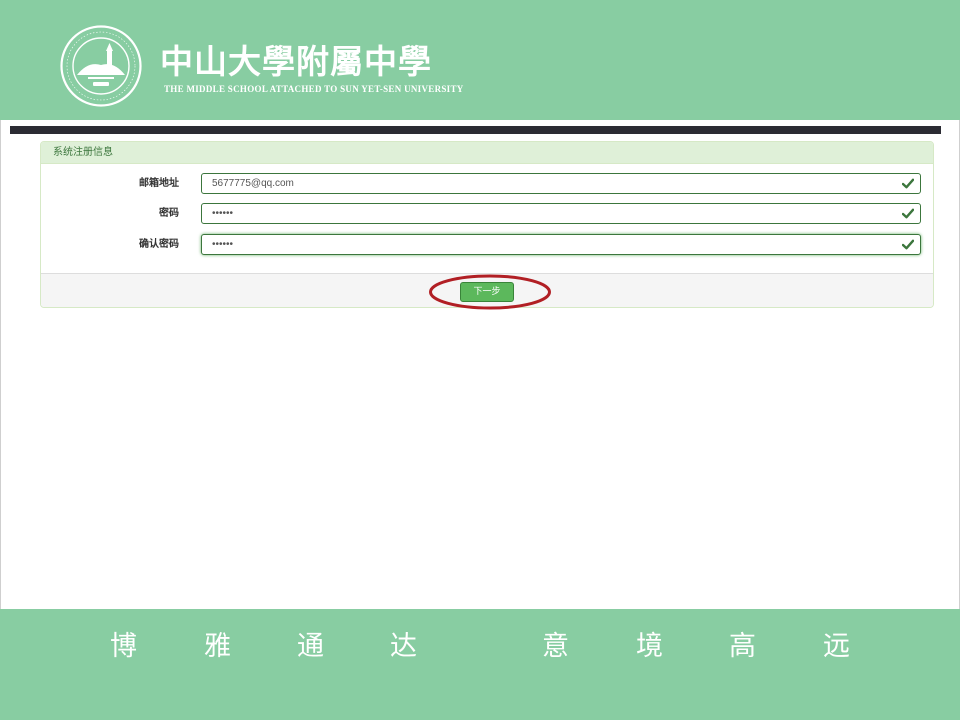  I want to click on email-row: 邮箱地址 5677775@qq.com, so click(487, 184).